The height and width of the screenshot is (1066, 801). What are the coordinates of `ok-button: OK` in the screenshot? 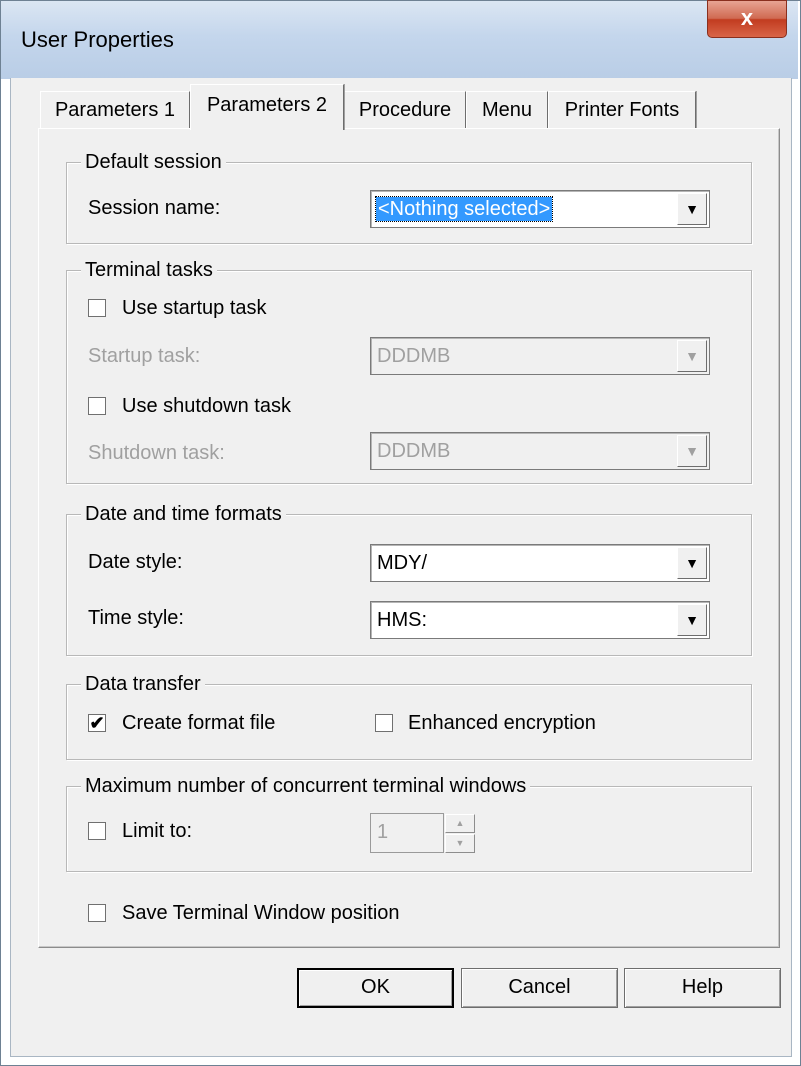 It's located at (375, 988).